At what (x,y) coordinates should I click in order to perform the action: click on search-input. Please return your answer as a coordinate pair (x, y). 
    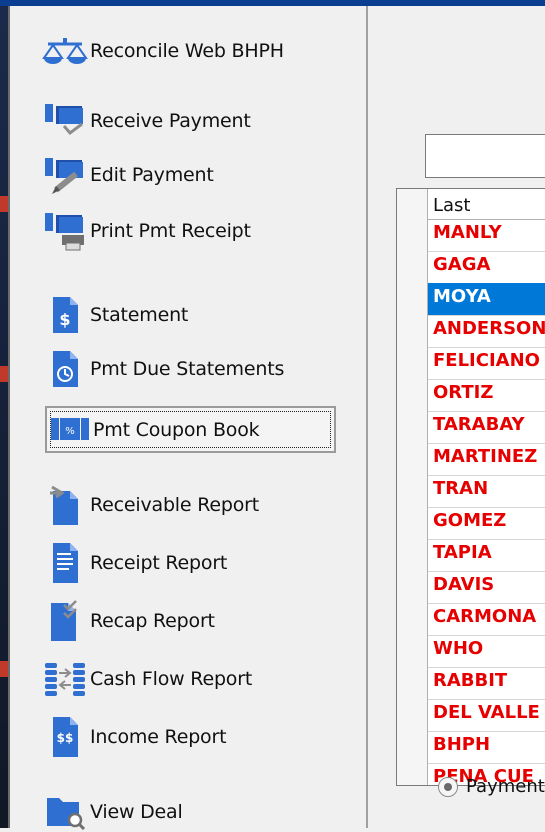
    Looking at the image, I should click on (485, 156).